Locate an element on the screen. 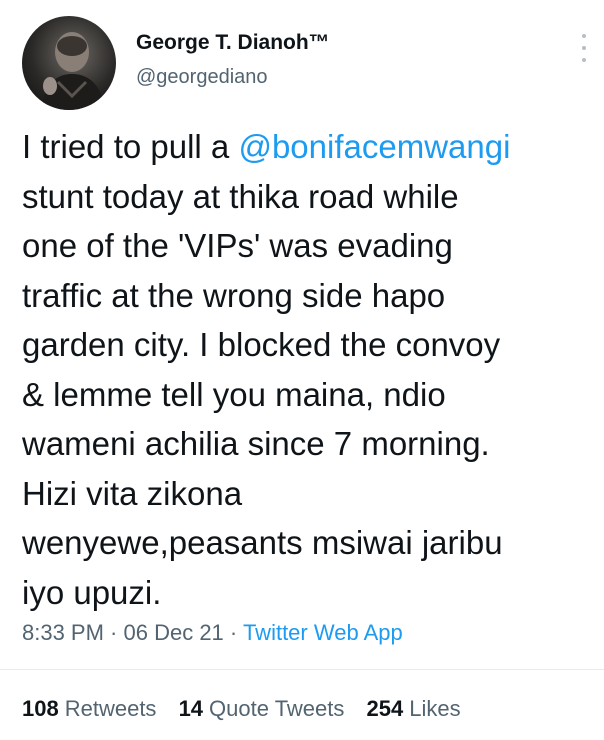 This screenshot has width=604, height=740. tweet-line: I tried to pull a @bonifacemwangi is located at coordinates (307, 147).